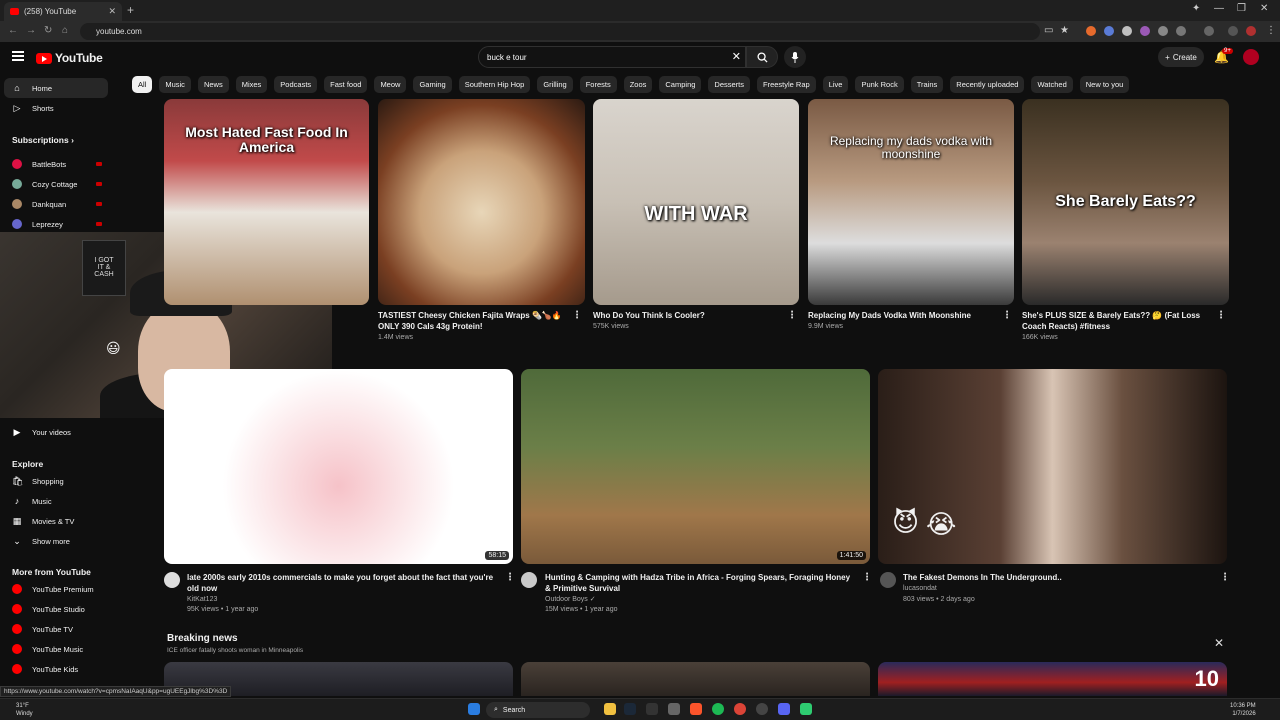 This screenshot has height=720, width=1280. What do you see at coordinates (1064, 30) in the screenshot?
I see `bookmark-star-icon: ★` at bounding box center [1064, 30].